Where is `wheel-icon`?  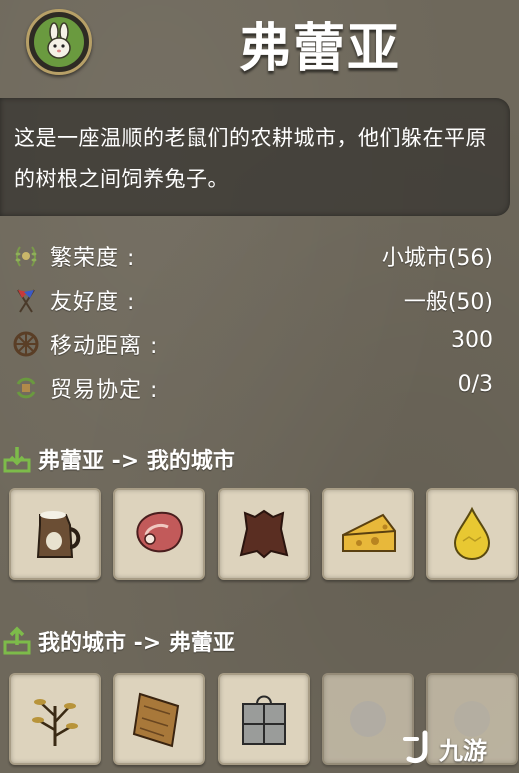 wheel-icon is located at coordinates (26, 344).